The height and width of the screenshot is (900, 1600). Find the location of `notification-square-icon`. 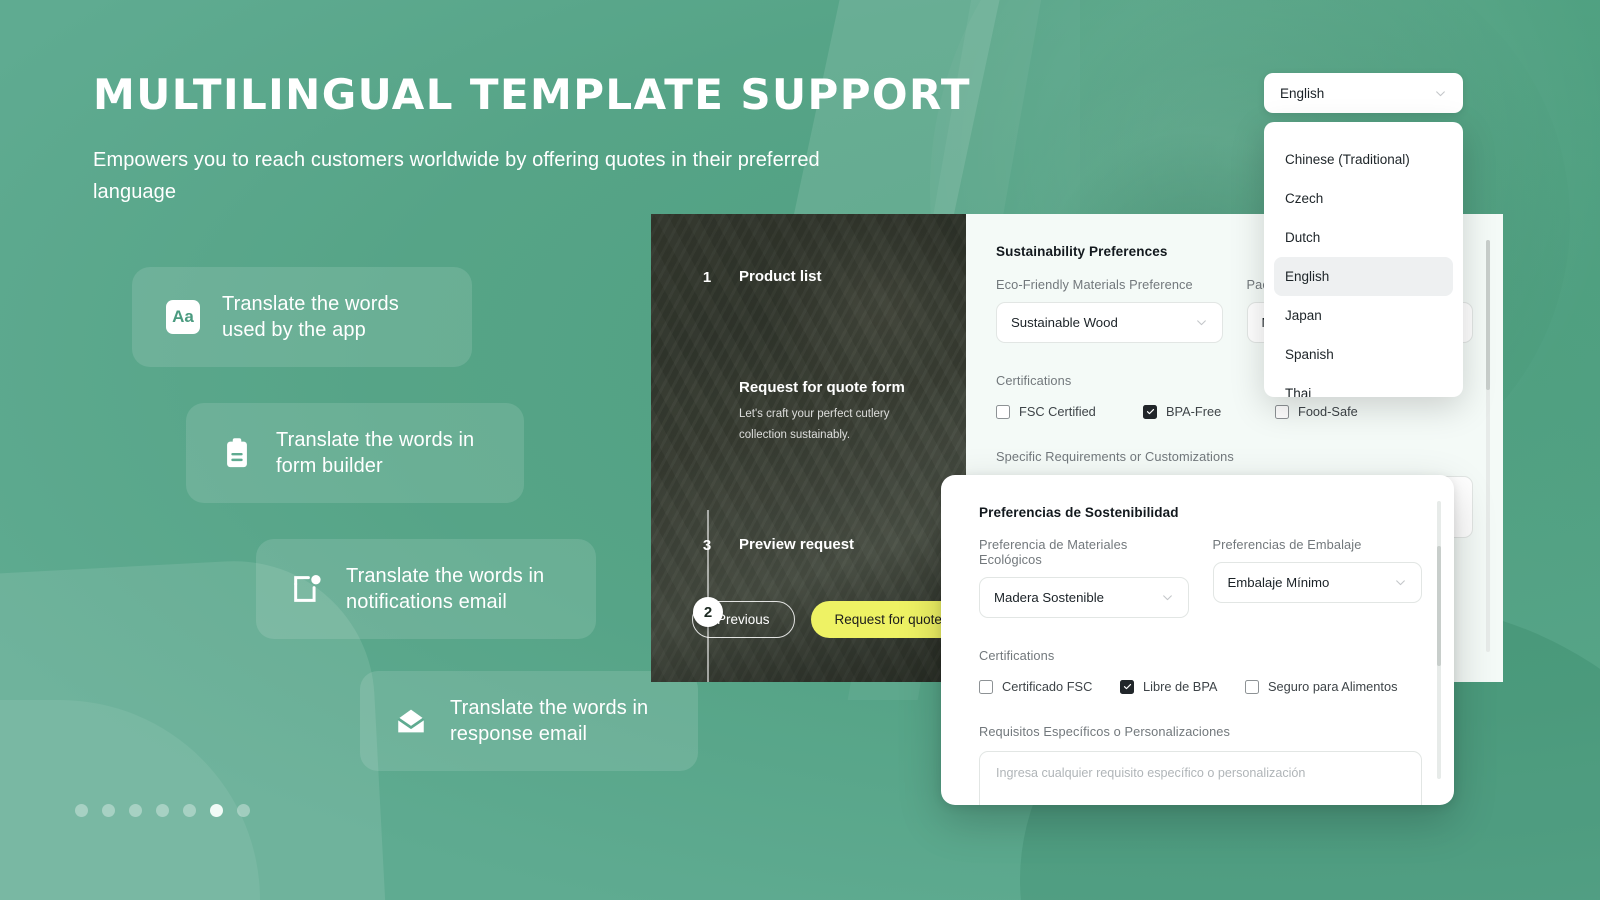

notification-square-icon is located at coordinates (307, 588).